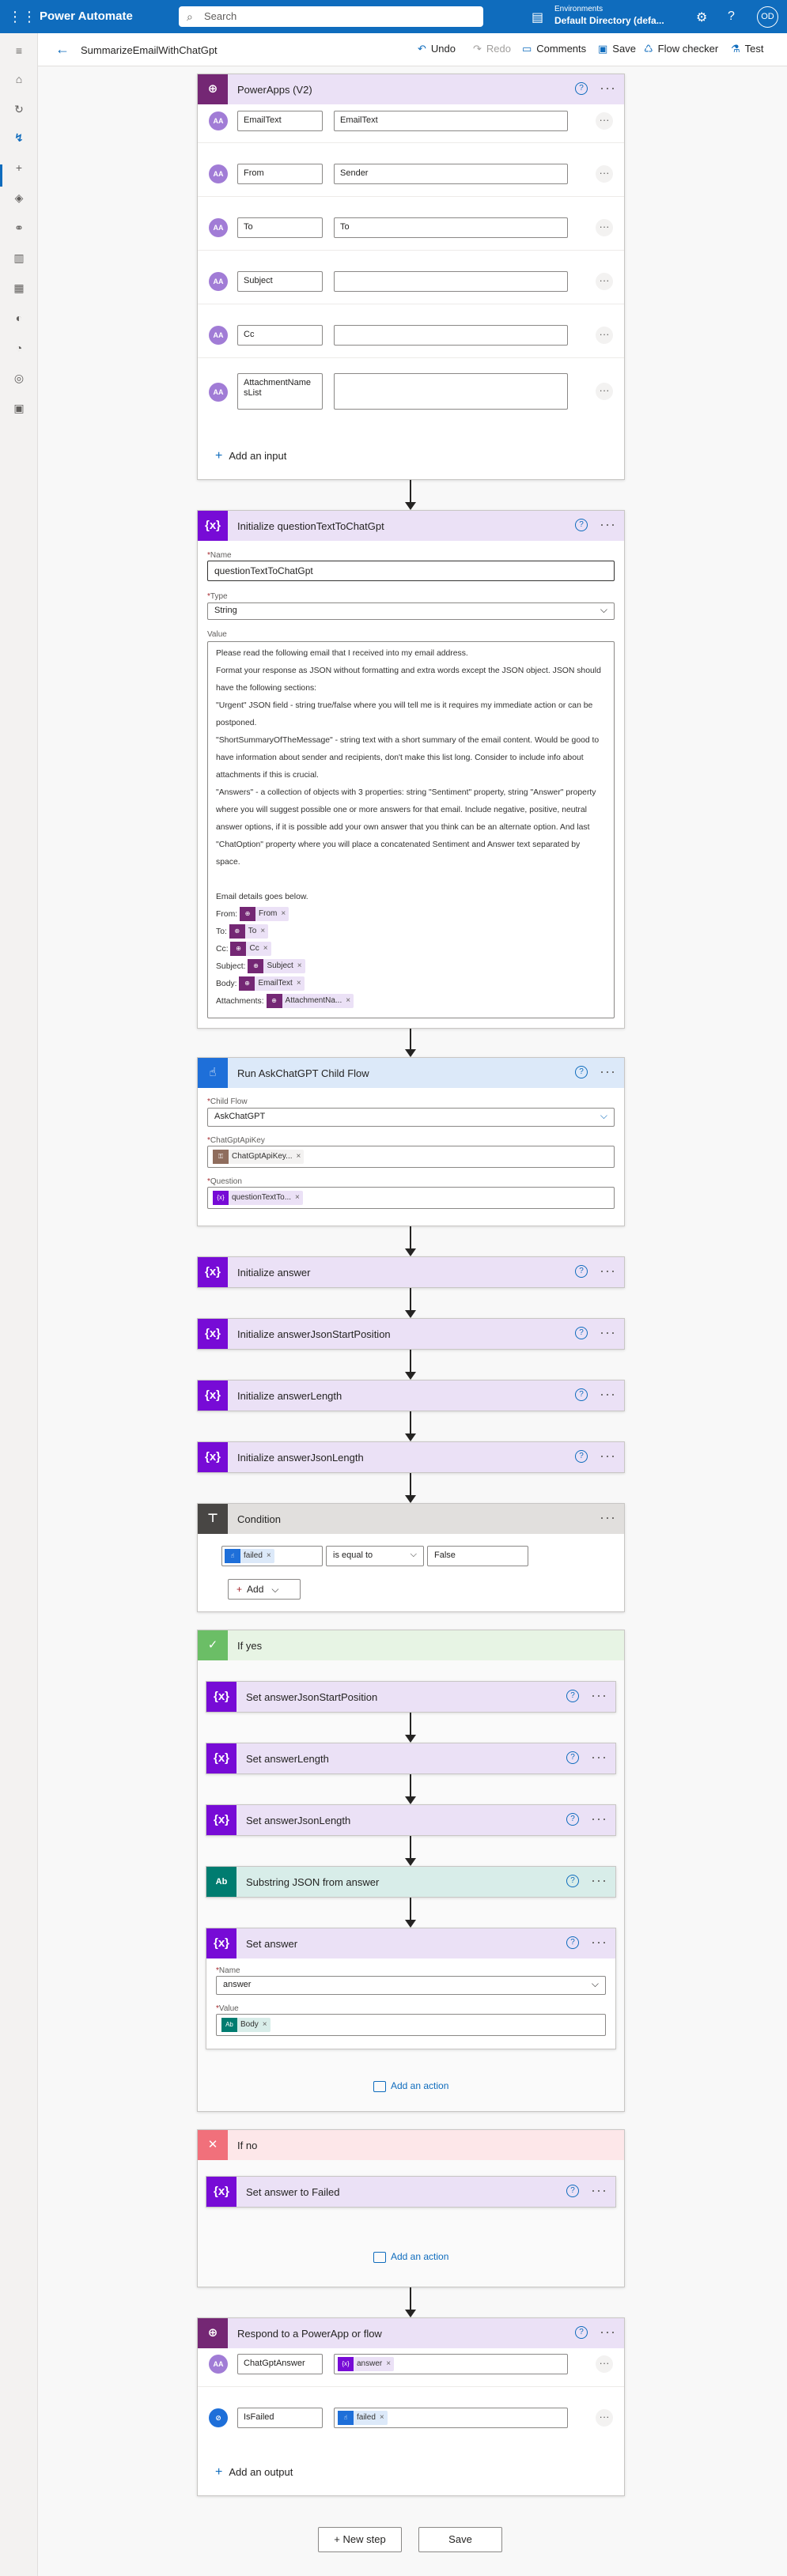 The height and width of the screenshot is (2576, 787). Describe the element at coordinates (410, 2257) in the screenshot. I see `add-action-link: Add an action` at that location.